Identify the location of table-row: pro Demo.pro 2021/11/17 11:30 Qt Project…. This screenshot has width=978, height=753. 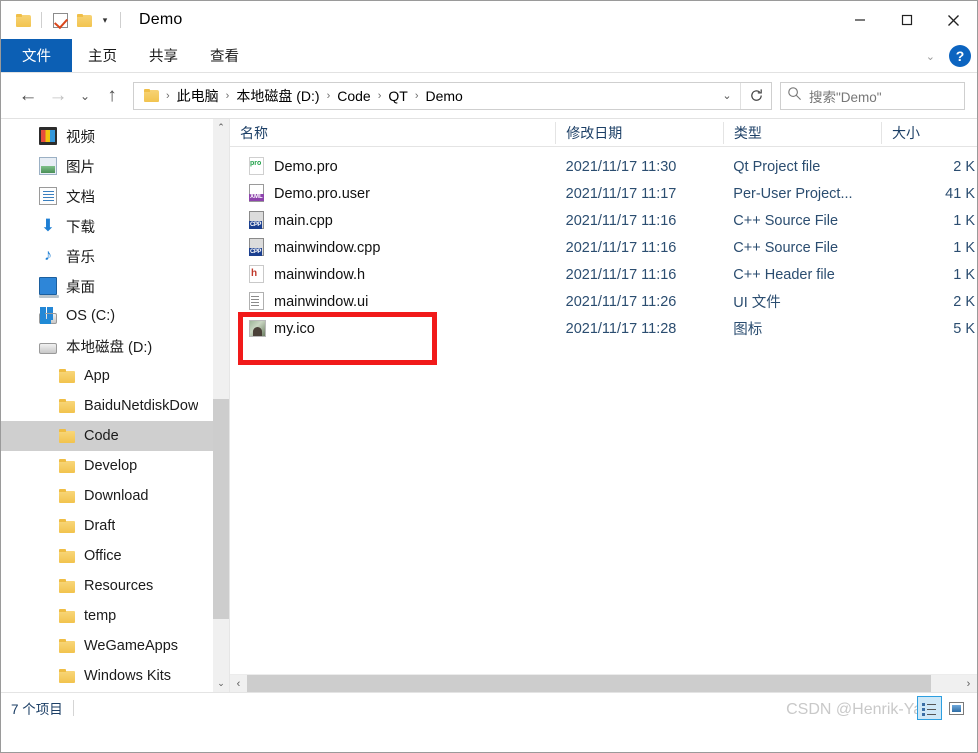
(603, 166).